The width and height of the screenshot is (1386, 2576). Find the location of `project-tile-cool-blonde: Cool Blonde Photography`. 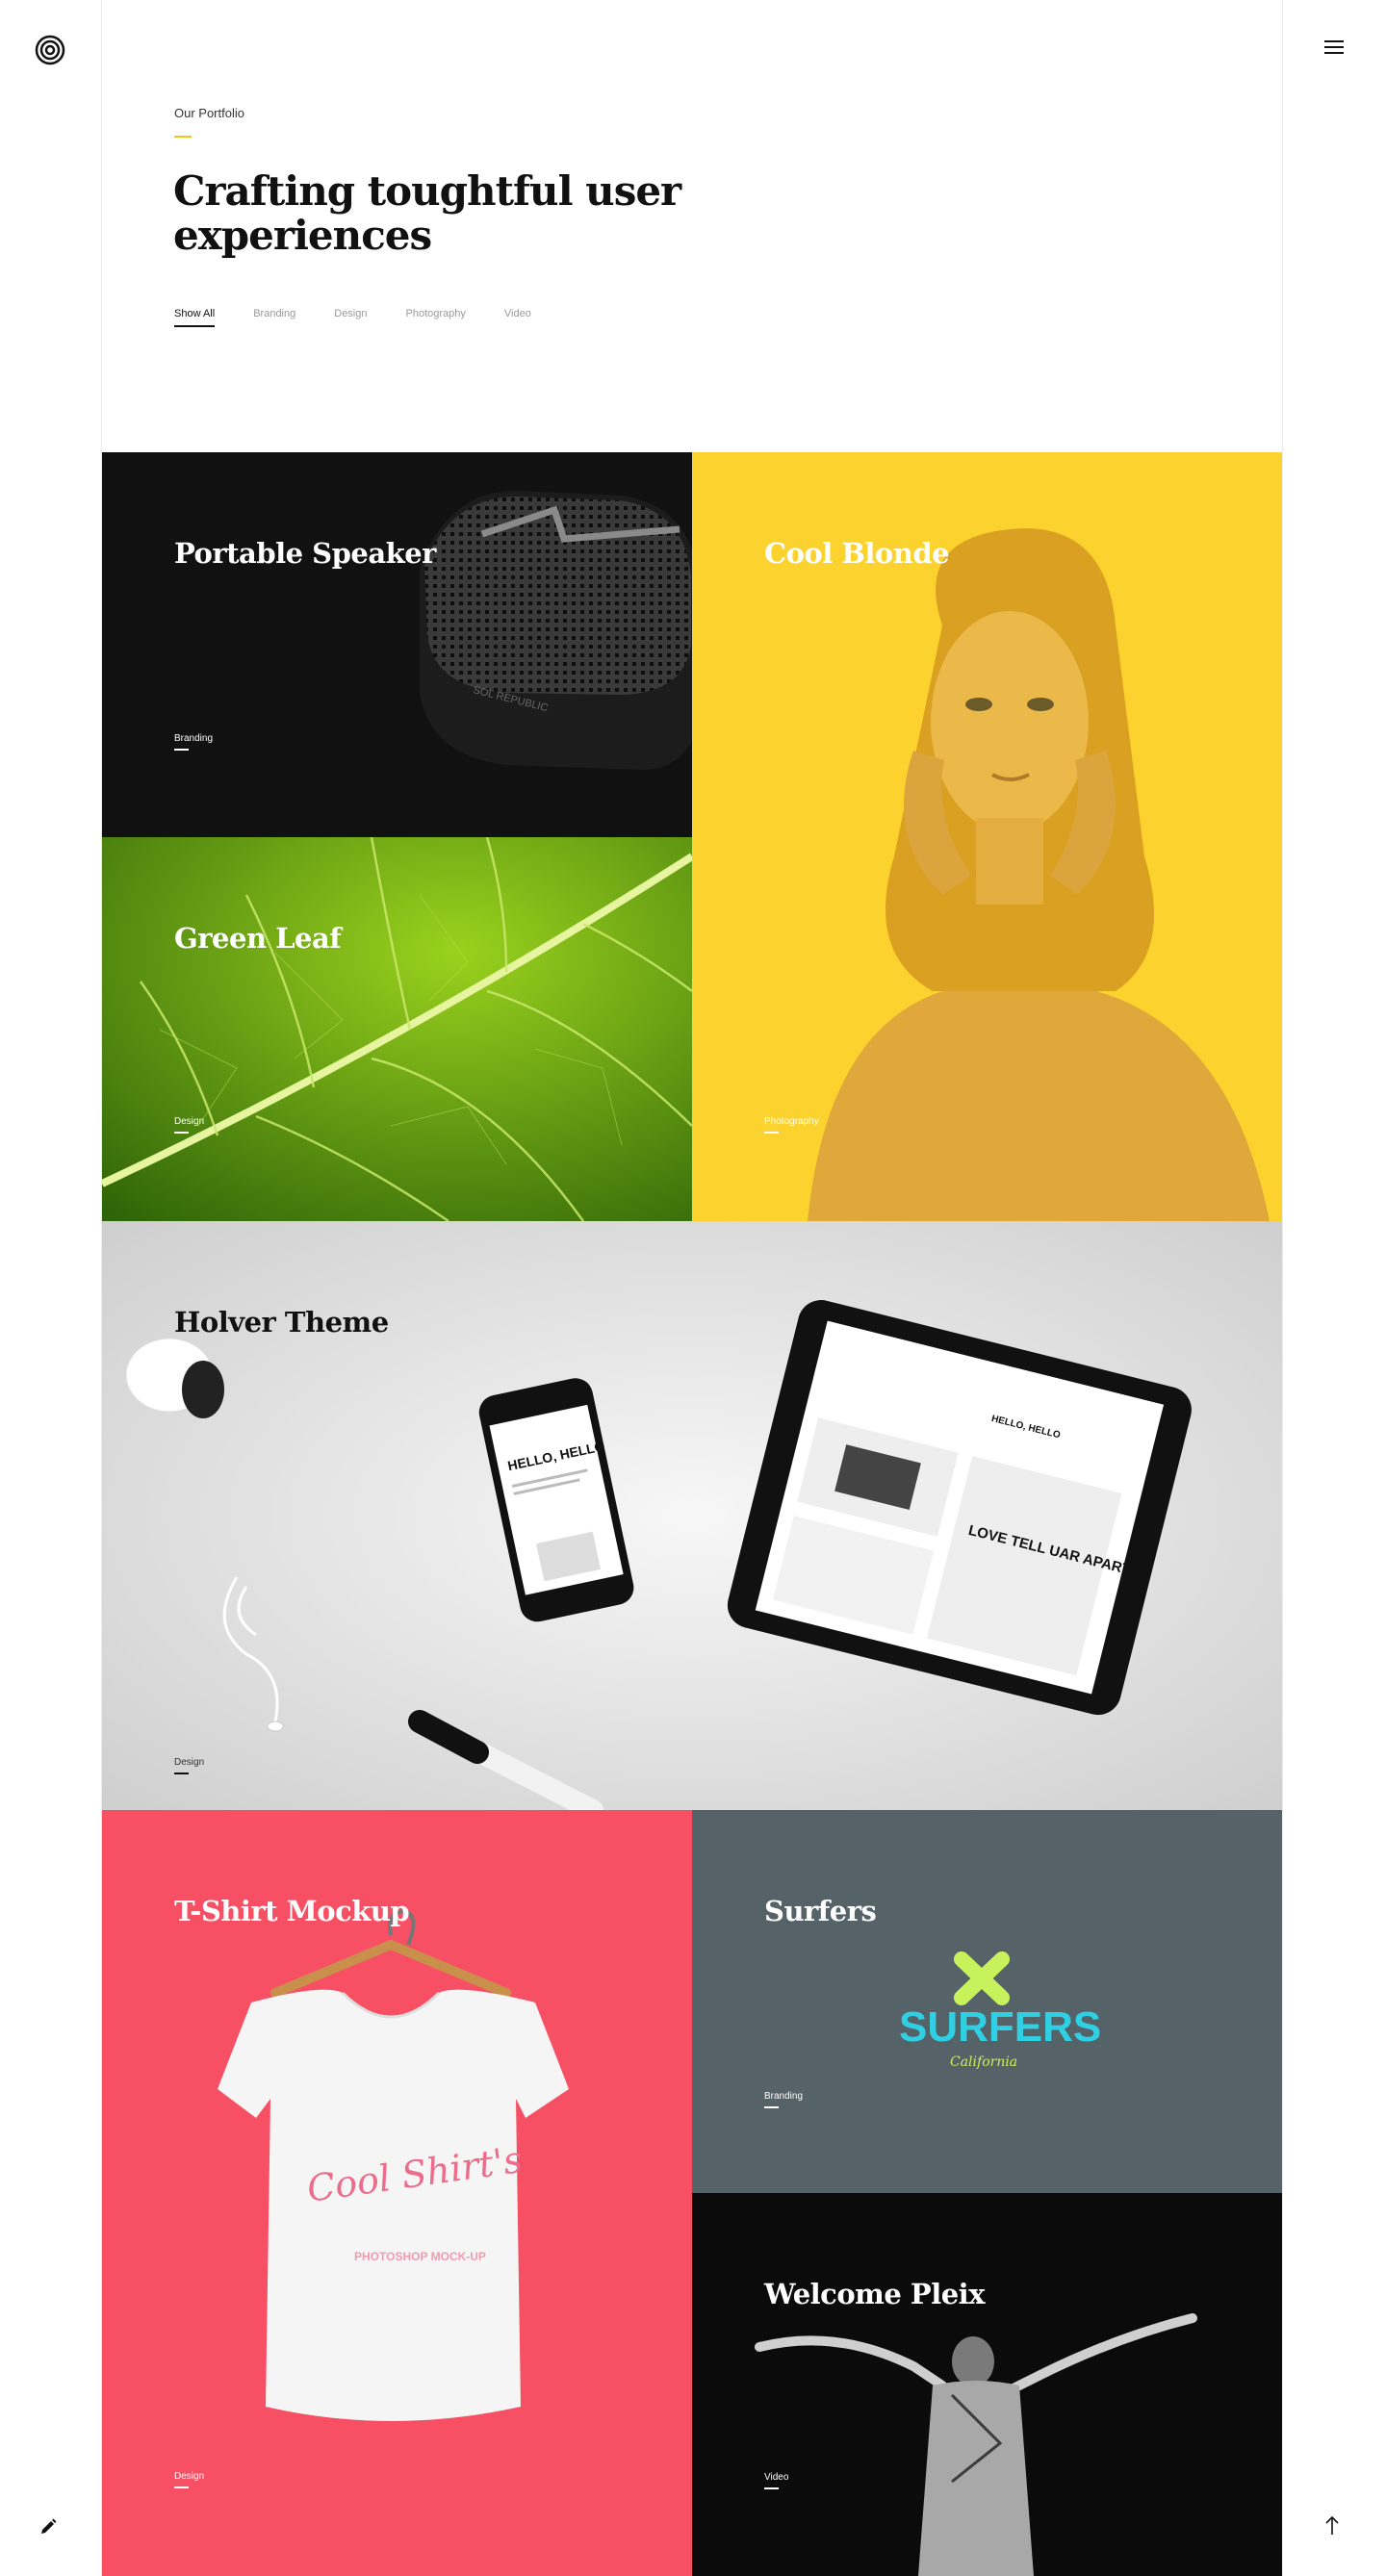

project-tile-cool-blonde: Cool Blonde Photography is located at coordinates (987, 836).